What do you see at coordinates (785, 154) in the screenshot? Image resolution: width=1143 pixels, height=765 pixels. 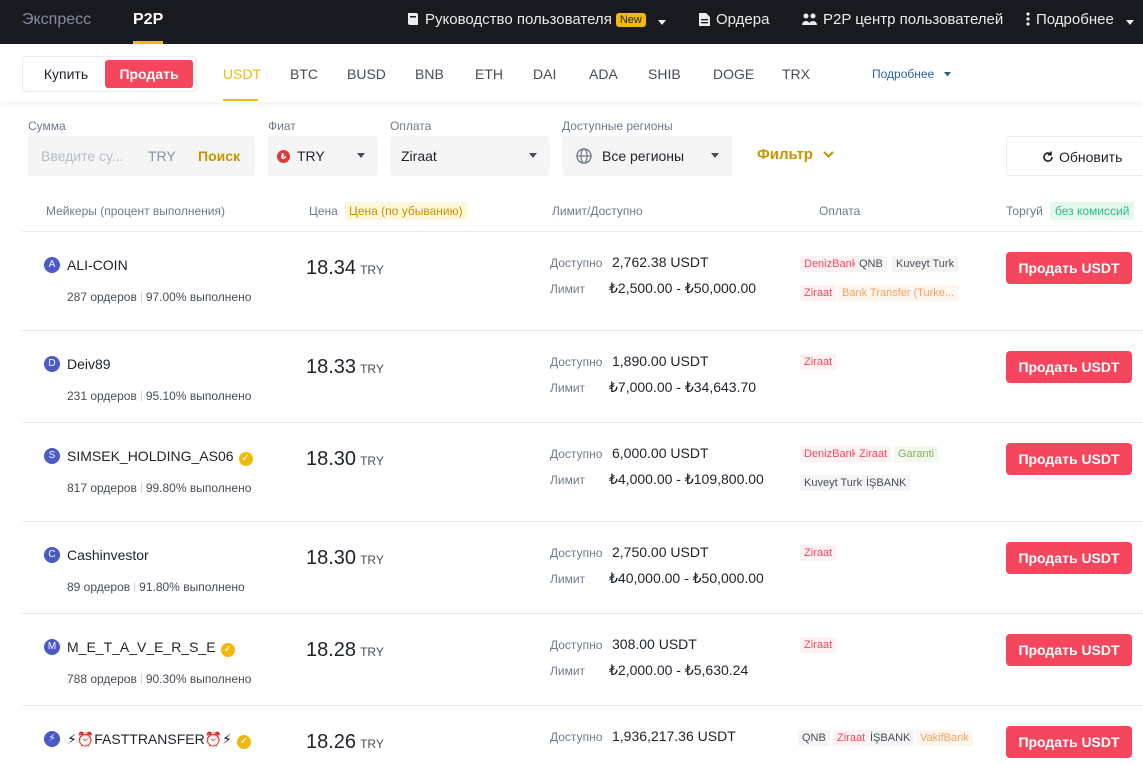 I see `filter-label: Фильтр` at bounding box center [785, 154].